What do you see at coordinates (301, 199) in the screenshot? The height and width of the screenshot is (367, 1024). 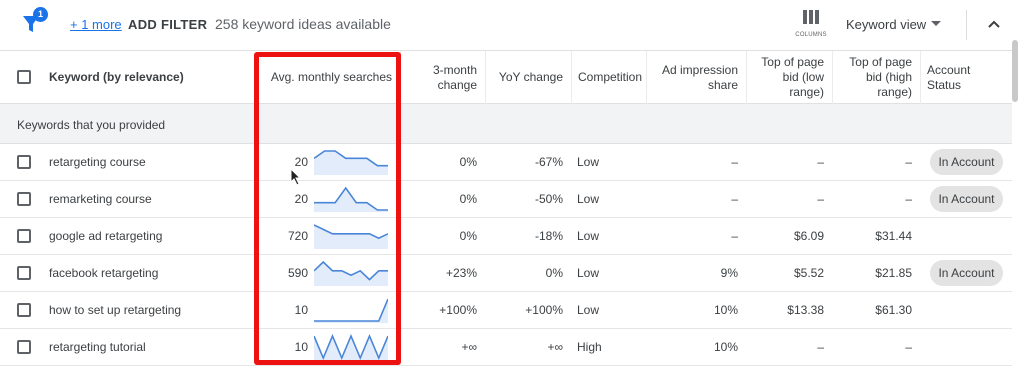 I see `monthly-searches-cell: 20` at bounding box center [301, 199].